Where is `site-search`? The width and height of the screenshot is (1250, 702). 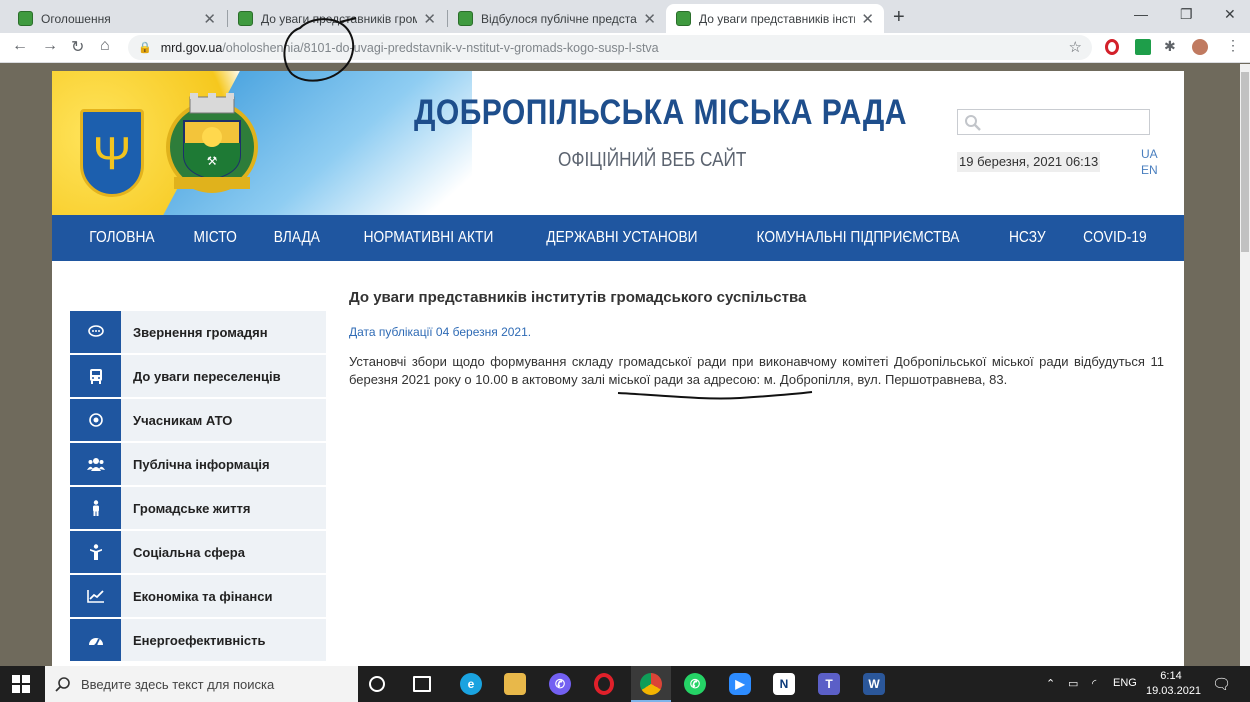 site-search is located at coordinates (1053, 122).